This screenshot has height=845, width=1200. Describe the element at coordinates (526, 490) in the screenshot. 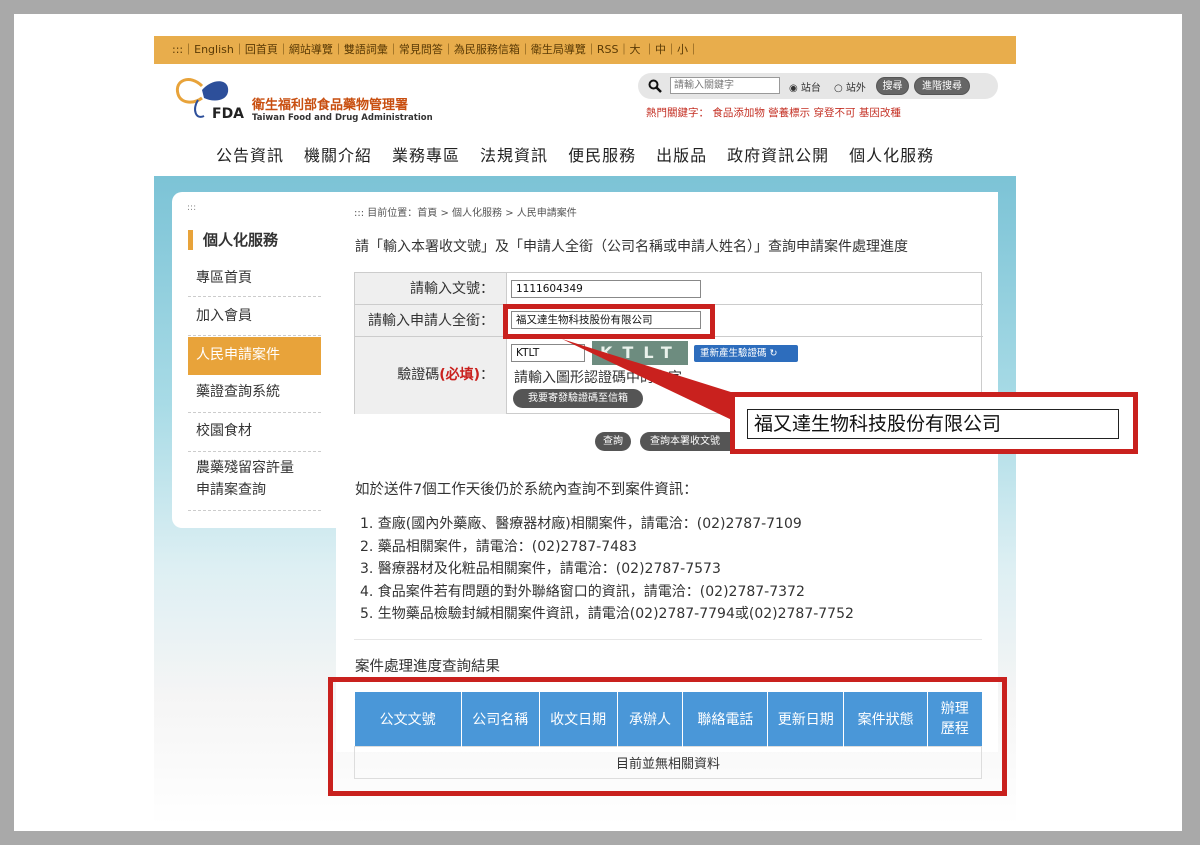

I see `contact-note: 如於送件7個工作天後仍於系統內查詢不到案件資訊：` at that location.